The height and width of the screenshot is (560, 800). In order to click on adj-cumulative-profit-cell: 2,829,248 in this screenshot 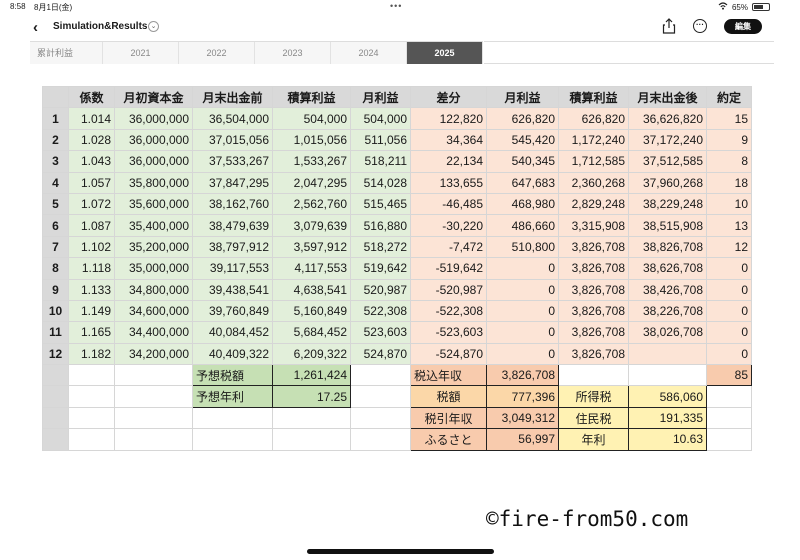, I will do `click(593, 204)`.